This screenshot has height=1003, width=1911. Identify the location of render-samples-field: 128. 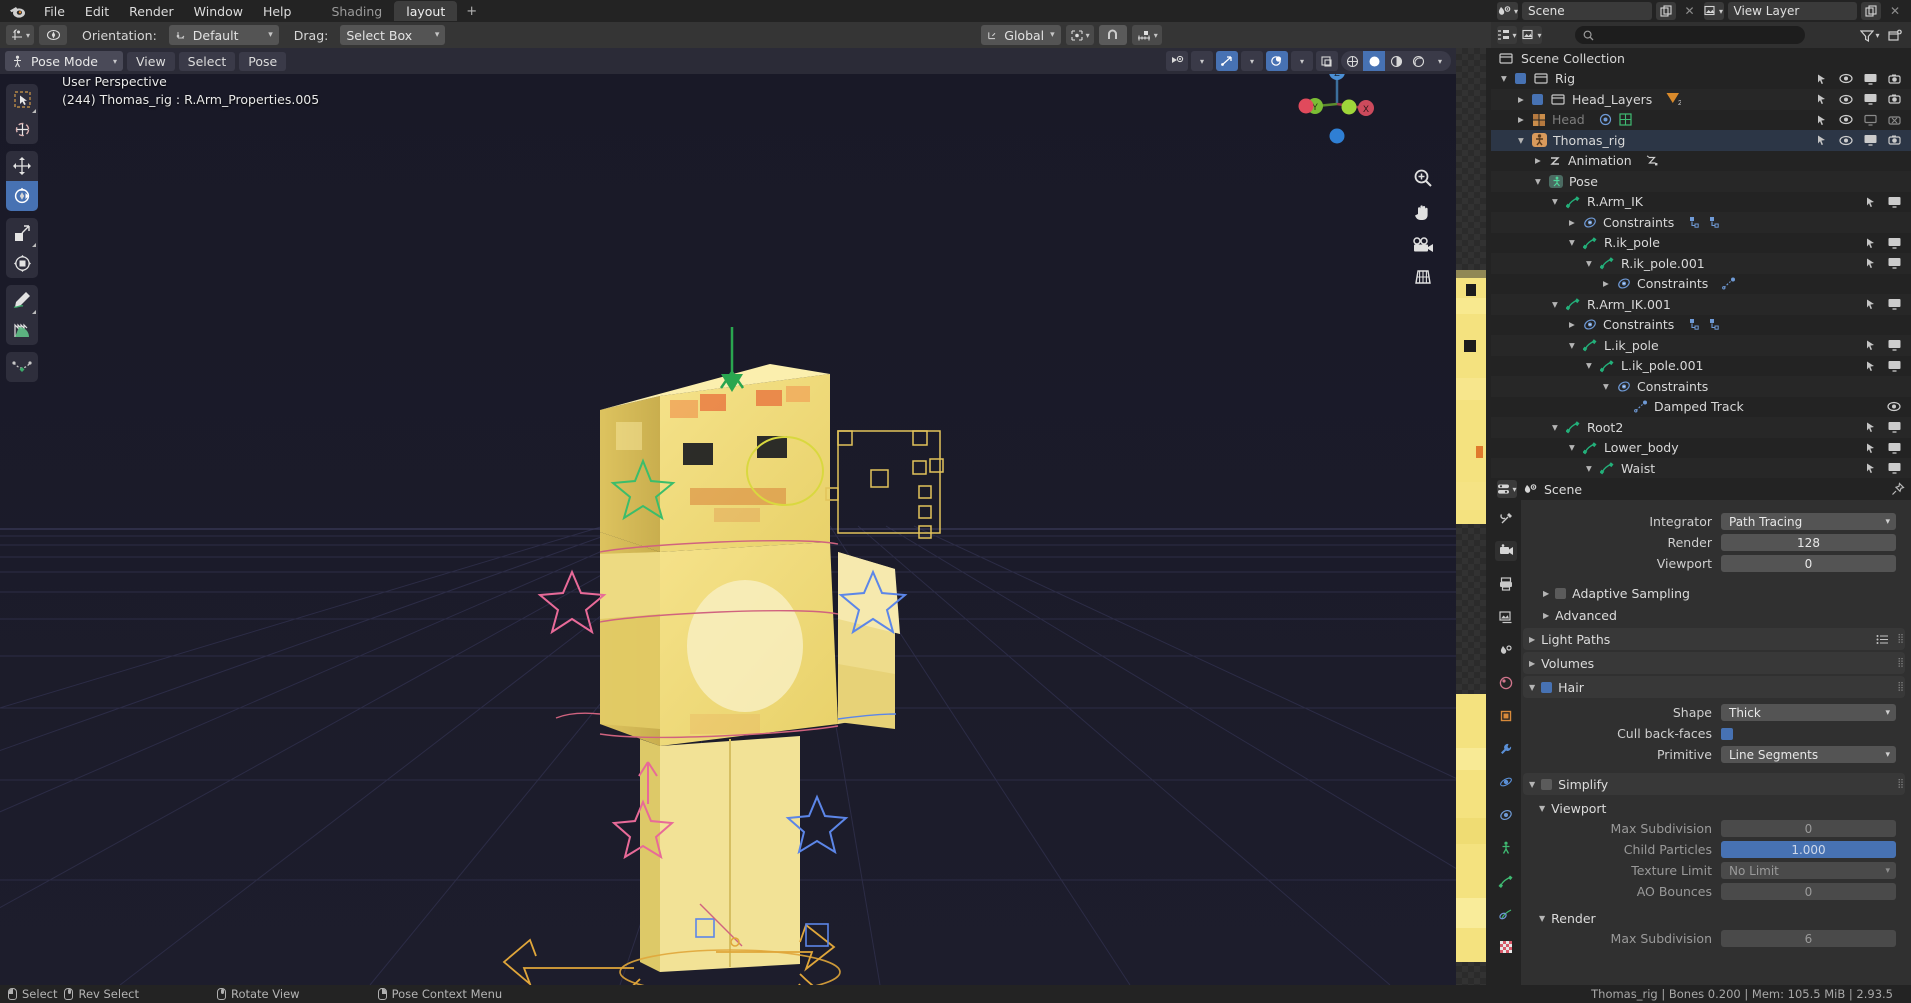
(1808, 542).